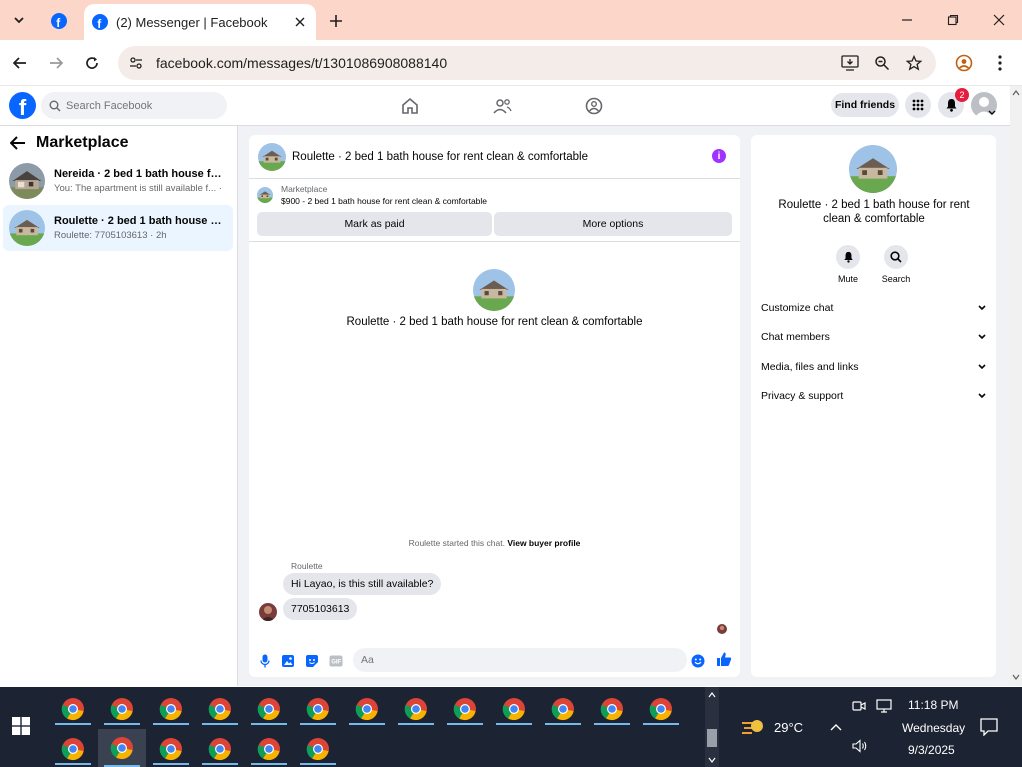 The width and height of the screenshot is (1022, 767). I want to click on show-hidden-icons-chevron-icon, so click(836, 727).